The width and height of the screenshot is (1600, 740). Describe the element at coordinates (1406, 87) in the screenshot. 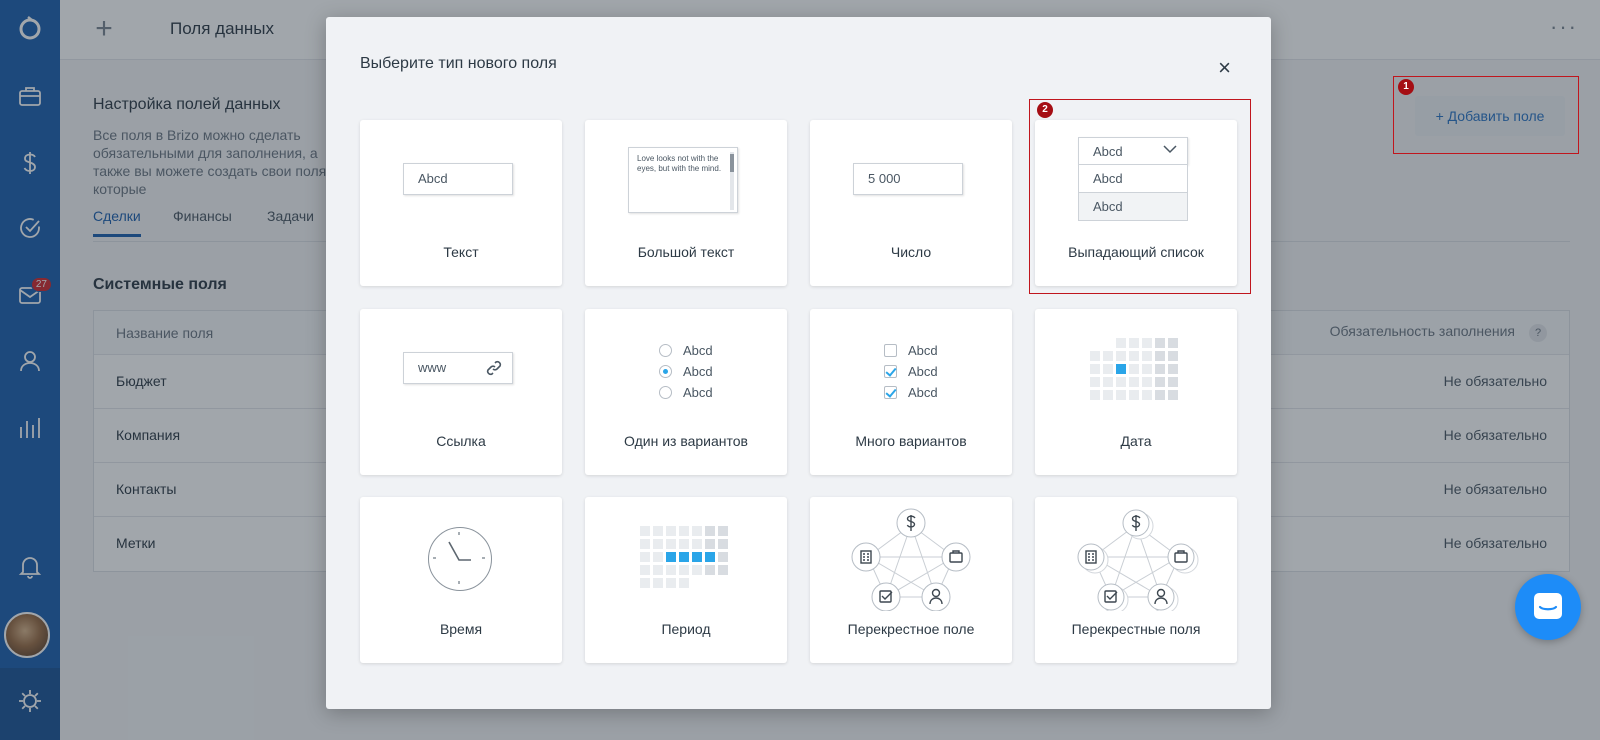

I see `annotation-number-1: 1` at that location.